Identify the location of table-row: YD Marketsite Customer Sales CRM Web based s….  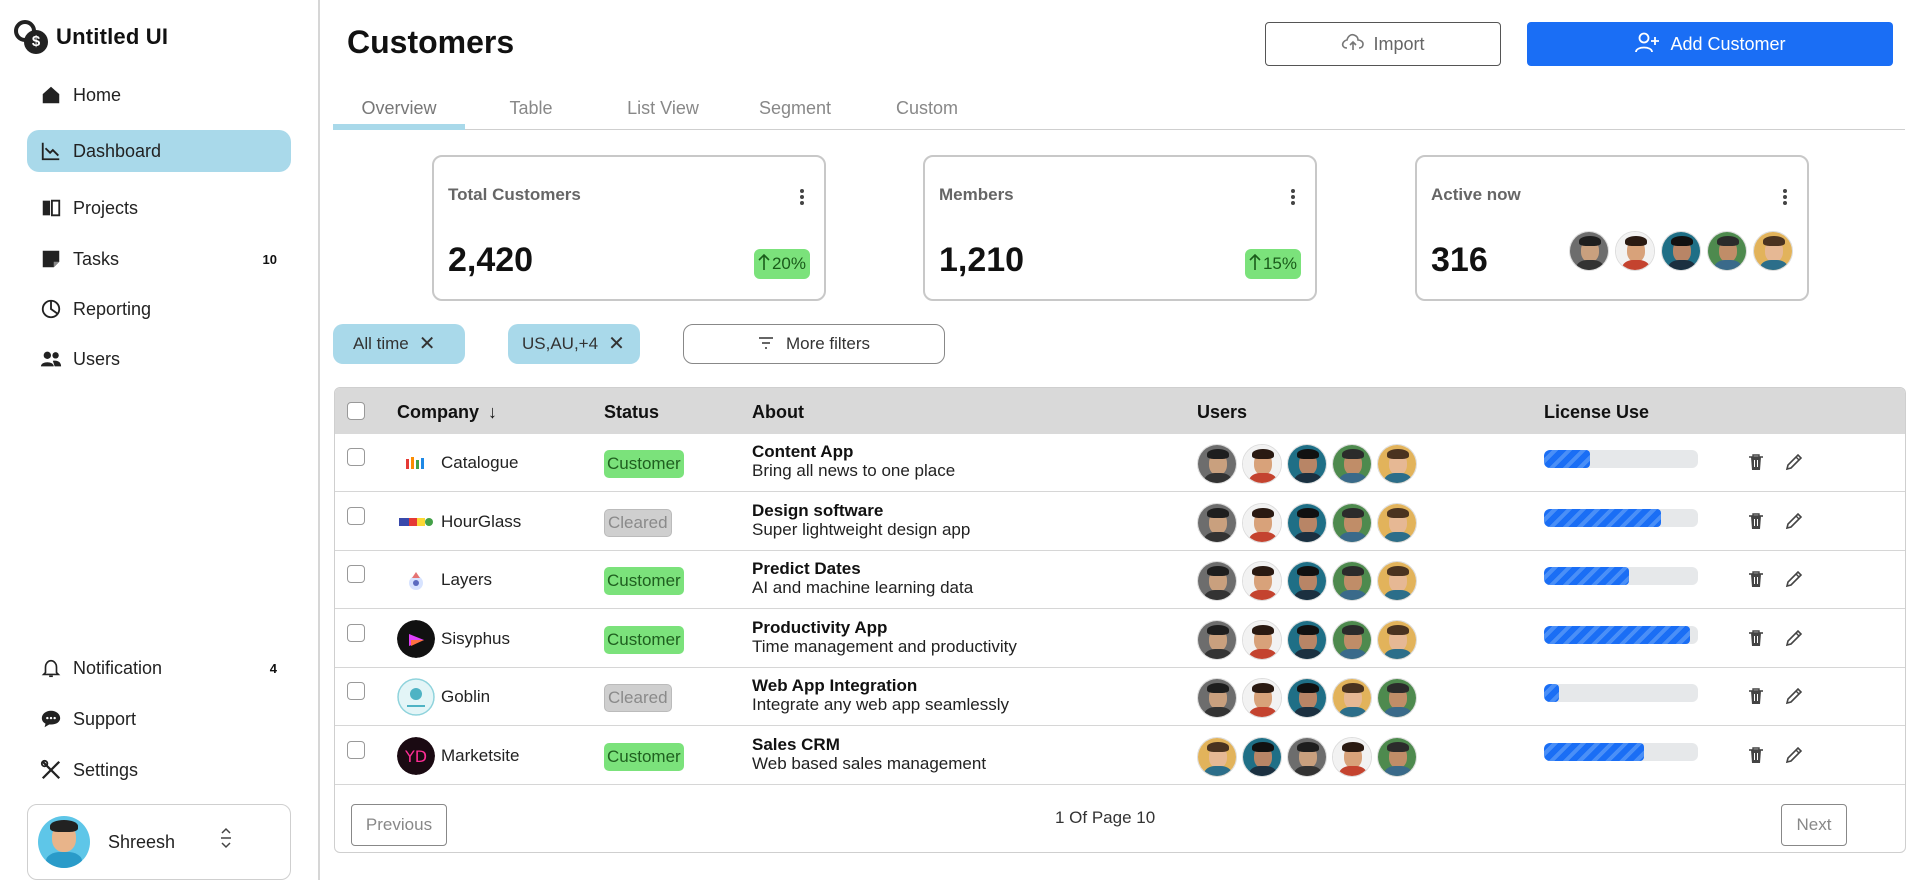
(1120, 756).